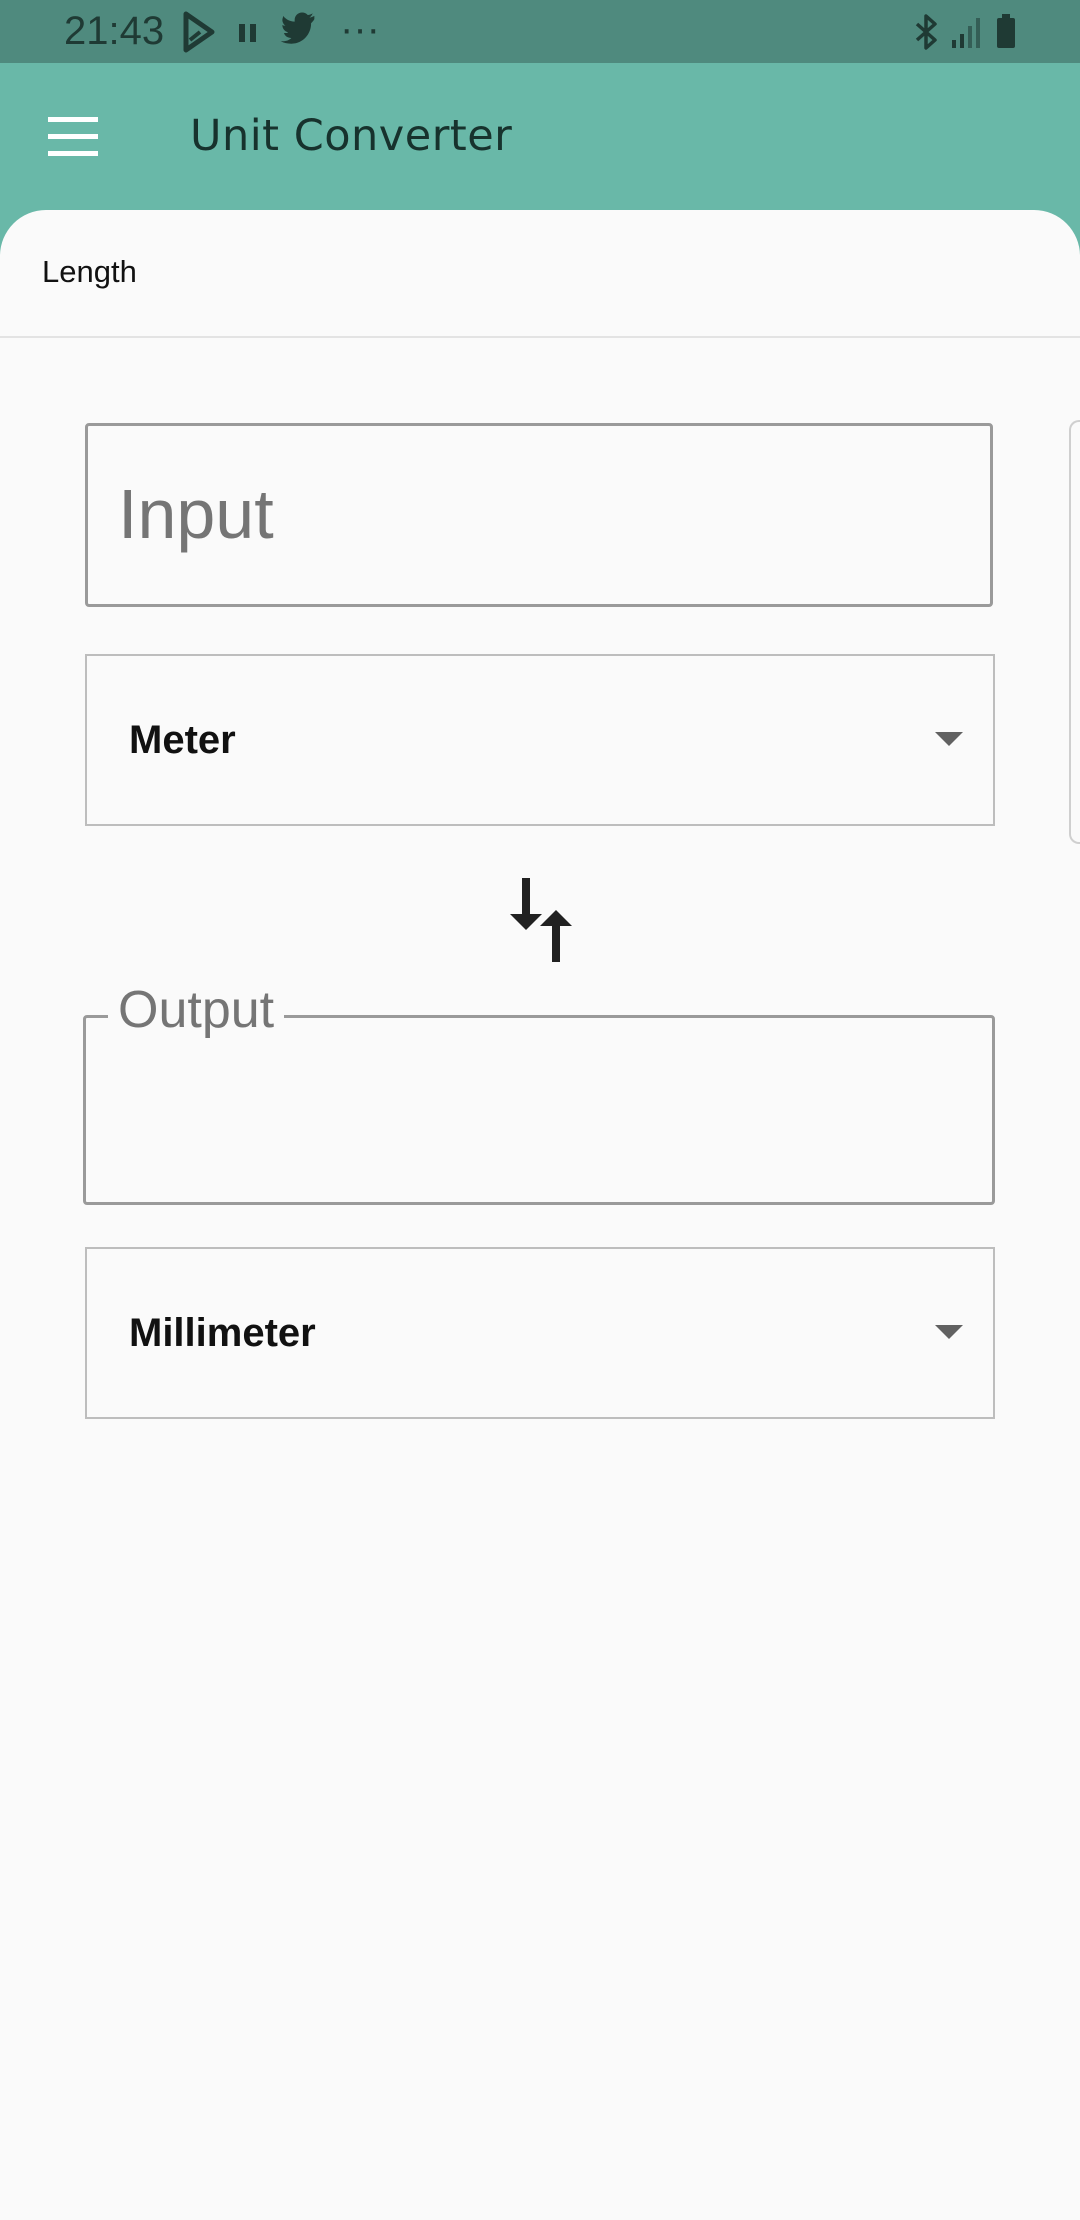 This screenshot has width=1080, height=2220. What do you see at coordinates (540, 1333) in the screenshot?
I see `to-unit-select: Millimeter` at bounding box center [540, 1333].